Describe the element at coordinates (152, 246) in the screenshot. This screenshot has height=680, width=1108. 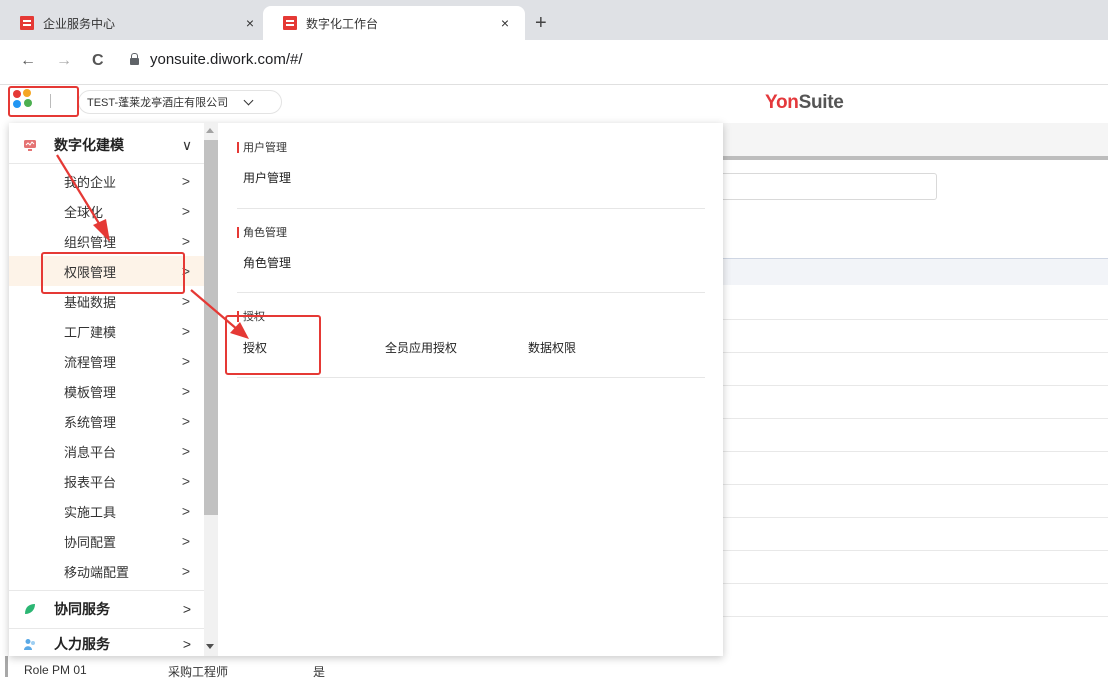
I see `annotation-arrows` at that location.